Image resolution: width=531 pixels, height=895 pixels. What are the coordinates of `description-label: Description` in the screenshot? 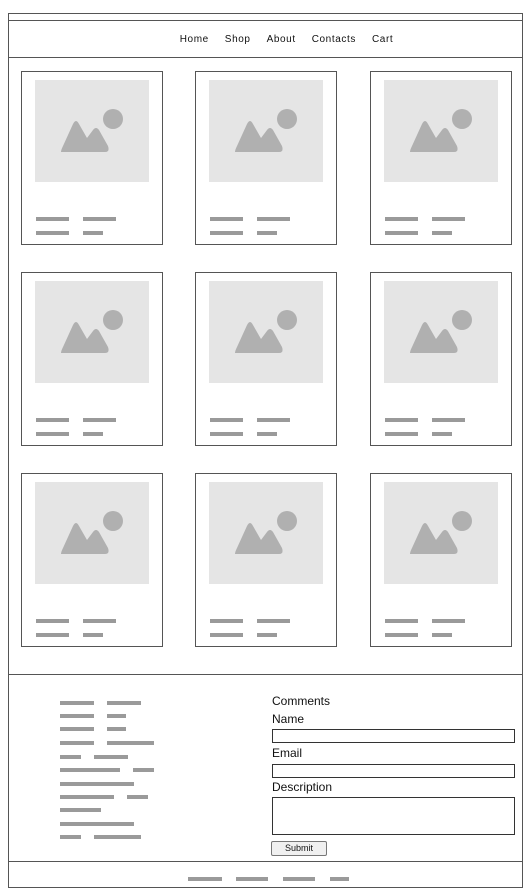 It's located at (302, 787).